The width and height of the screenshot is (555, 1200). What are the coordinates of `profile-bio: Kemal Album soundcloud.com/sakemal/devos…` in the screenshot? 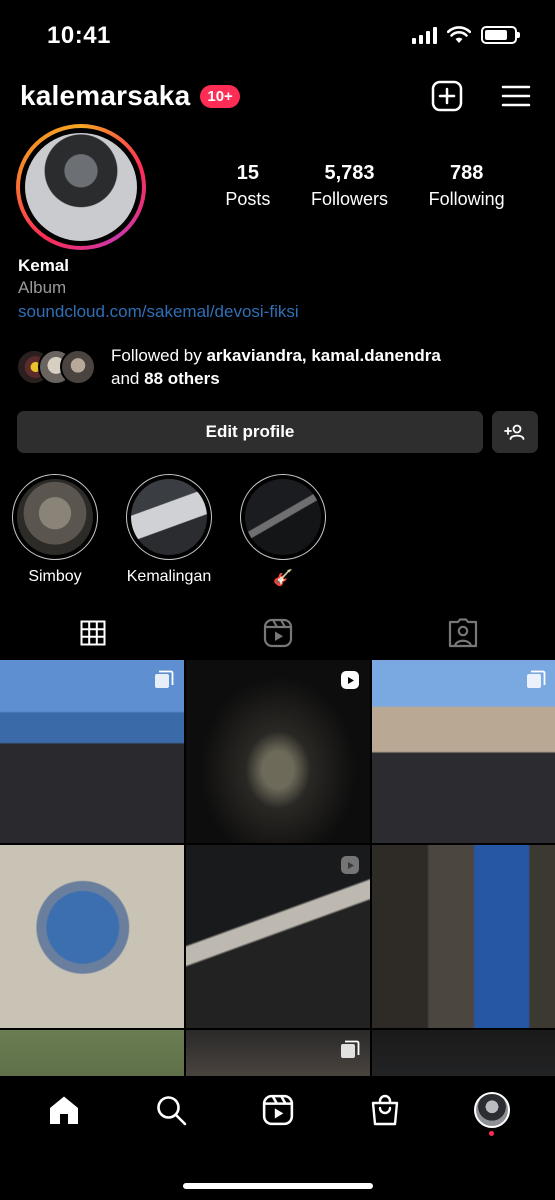 It's located at (158, 289).